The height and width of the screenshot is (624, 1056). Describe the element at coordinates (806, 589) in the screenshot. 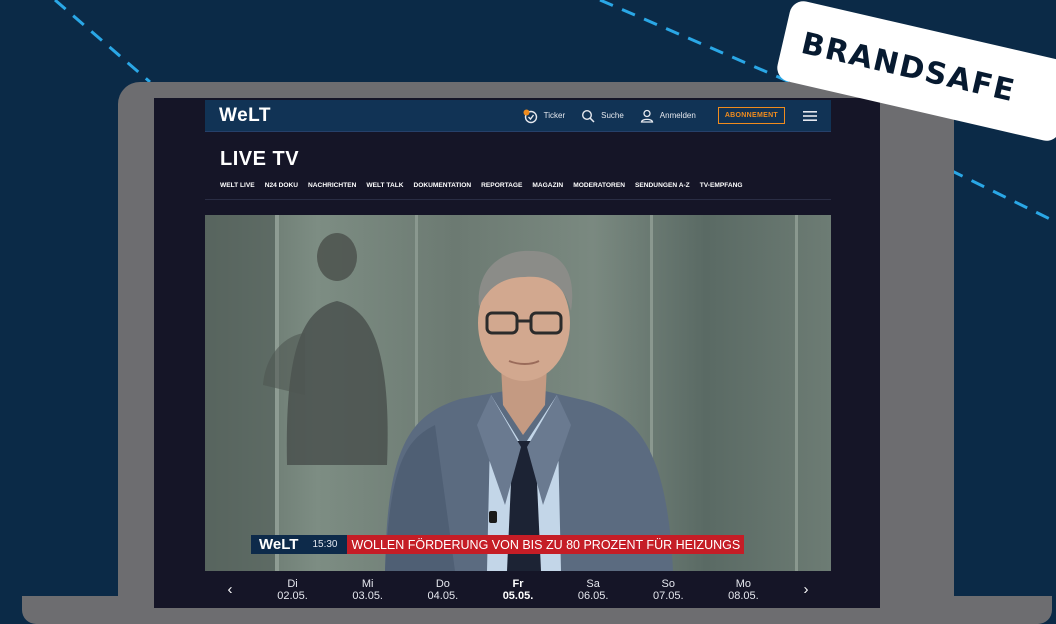

I see `chevron-right-icon: ›` at that location.